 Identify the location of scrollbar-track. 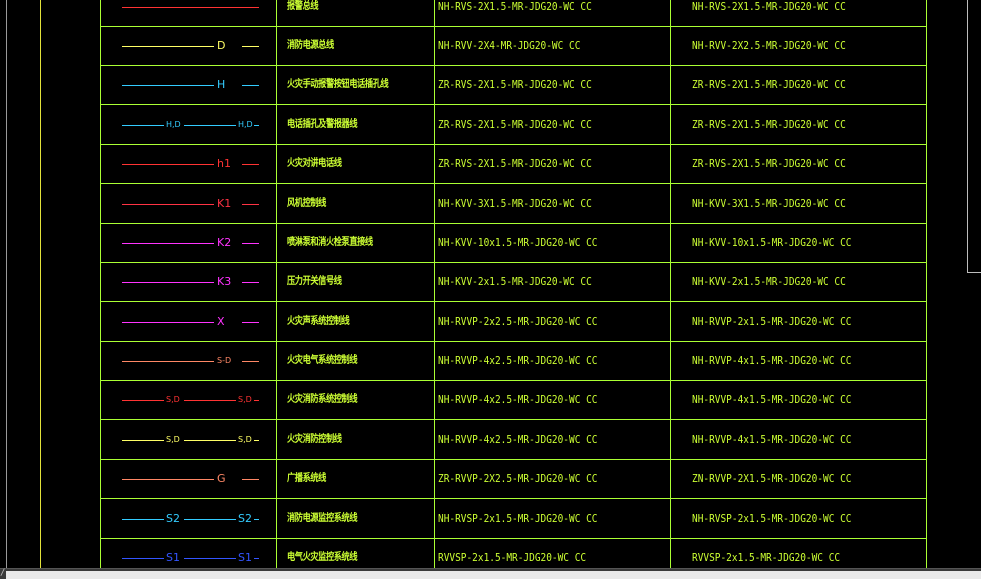
(493, 575).